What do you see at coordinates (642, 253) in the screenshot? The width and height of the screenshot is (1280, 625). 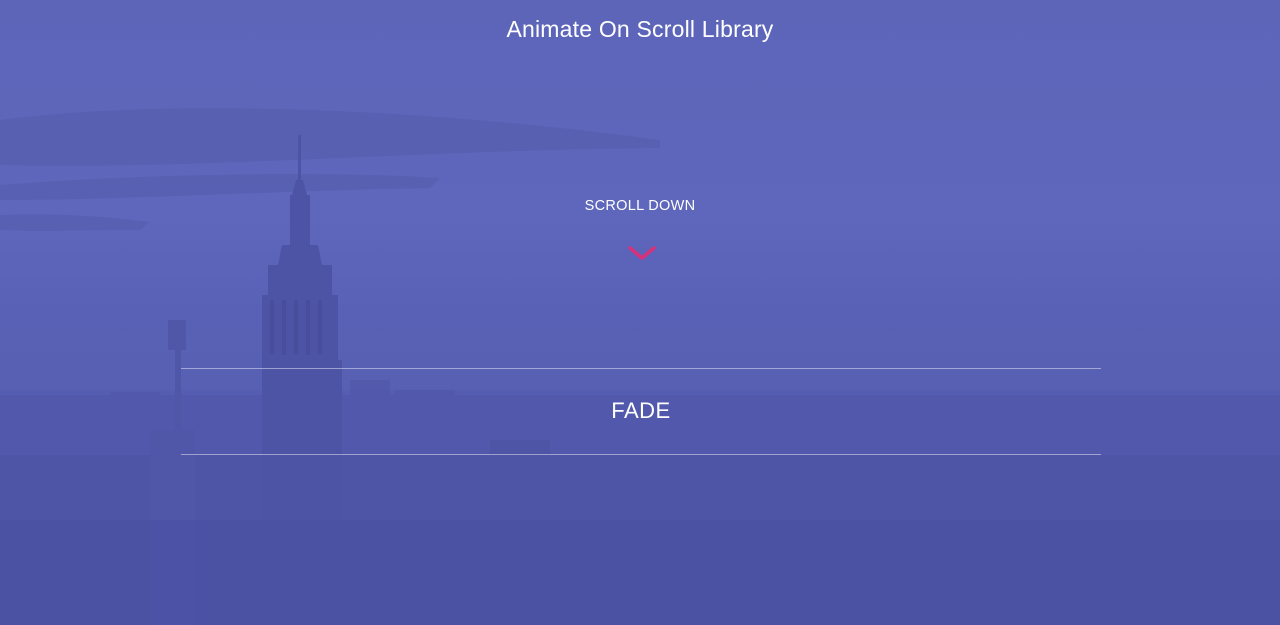 I see `chevron-down-icon` at bounding box center [642, 253].